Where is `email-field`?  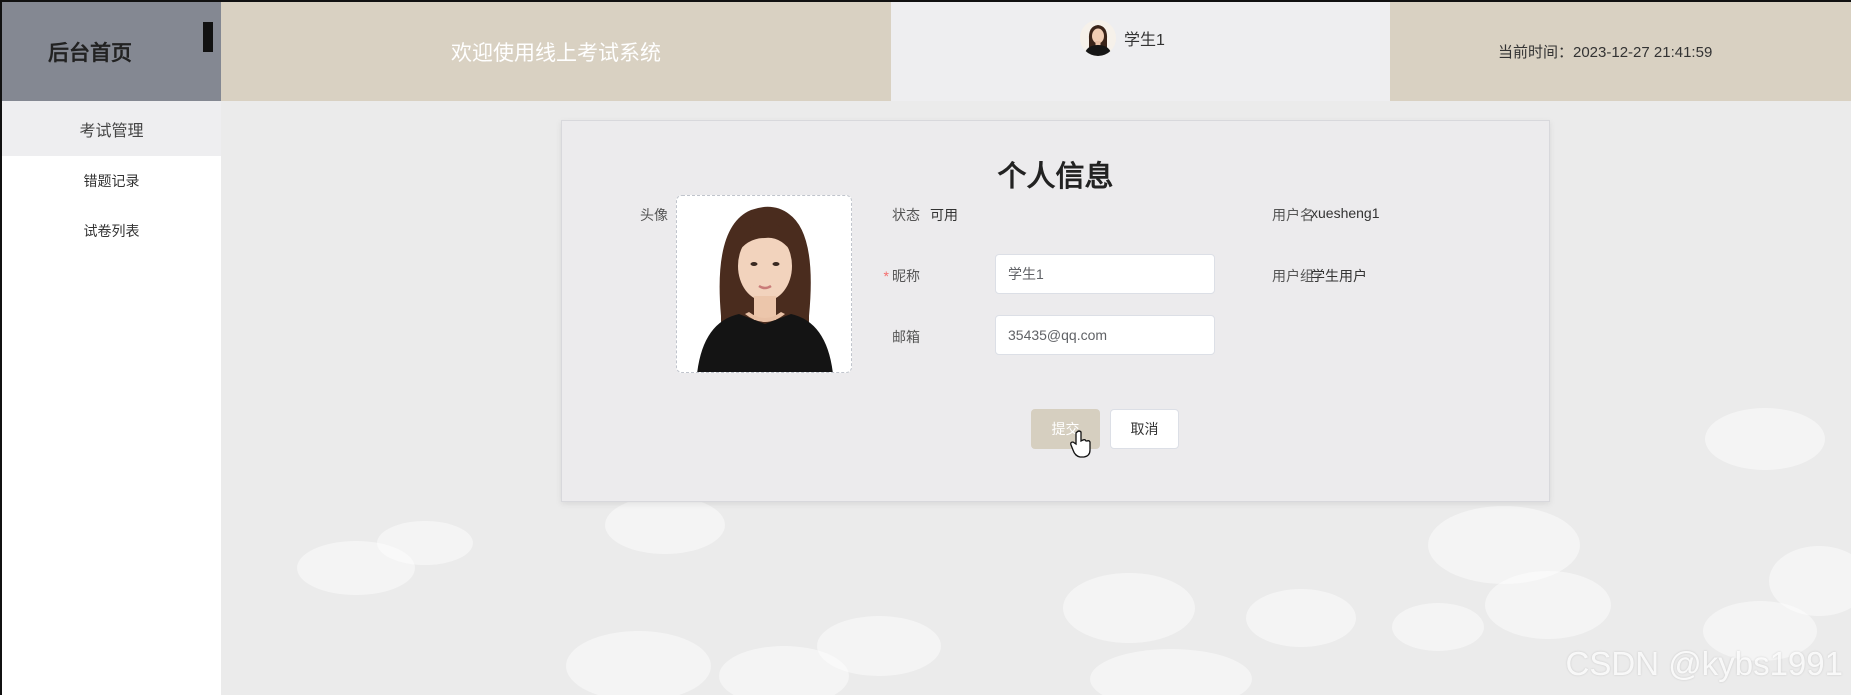
email-field is located at coordinates (1105, 335).